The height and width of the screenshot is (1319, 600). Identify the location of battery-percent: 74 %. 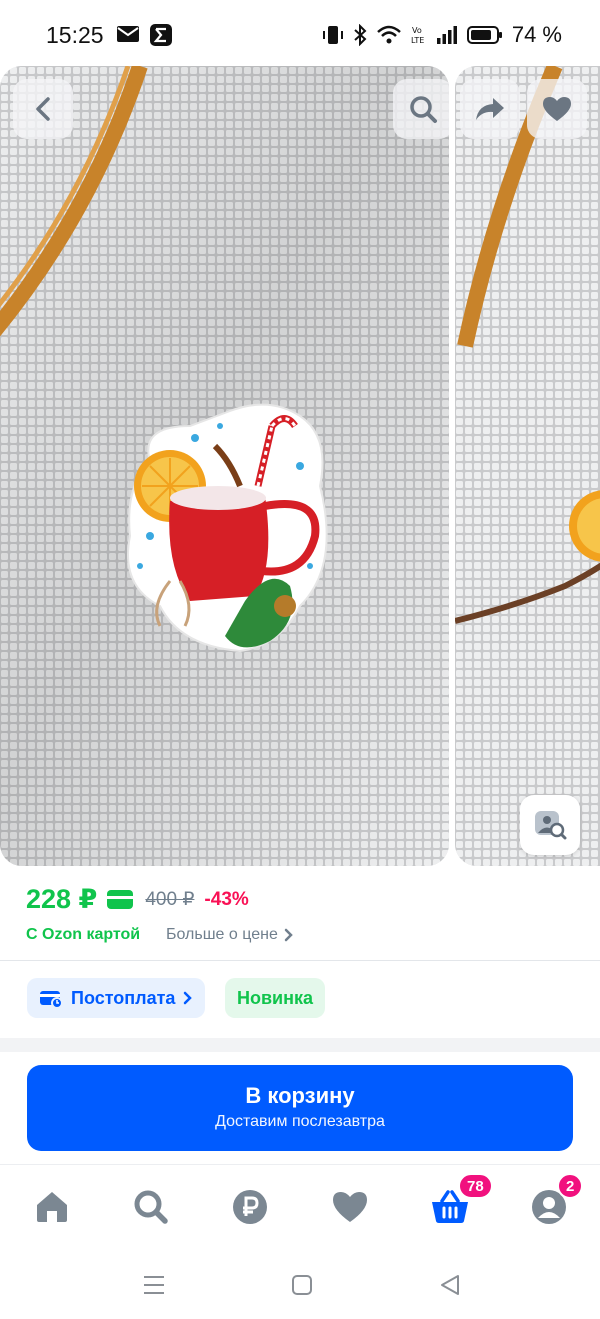
(536, 34).